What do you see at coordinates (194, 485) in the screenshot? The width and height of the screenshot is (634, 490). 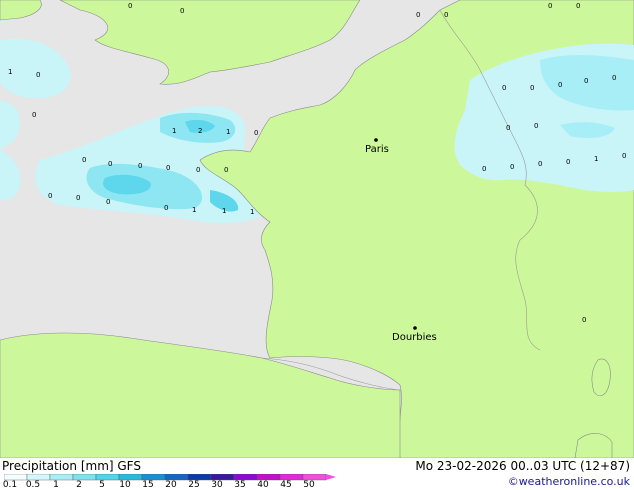 I see `legend-tick-label: 25` at bounding box center [194, 485].